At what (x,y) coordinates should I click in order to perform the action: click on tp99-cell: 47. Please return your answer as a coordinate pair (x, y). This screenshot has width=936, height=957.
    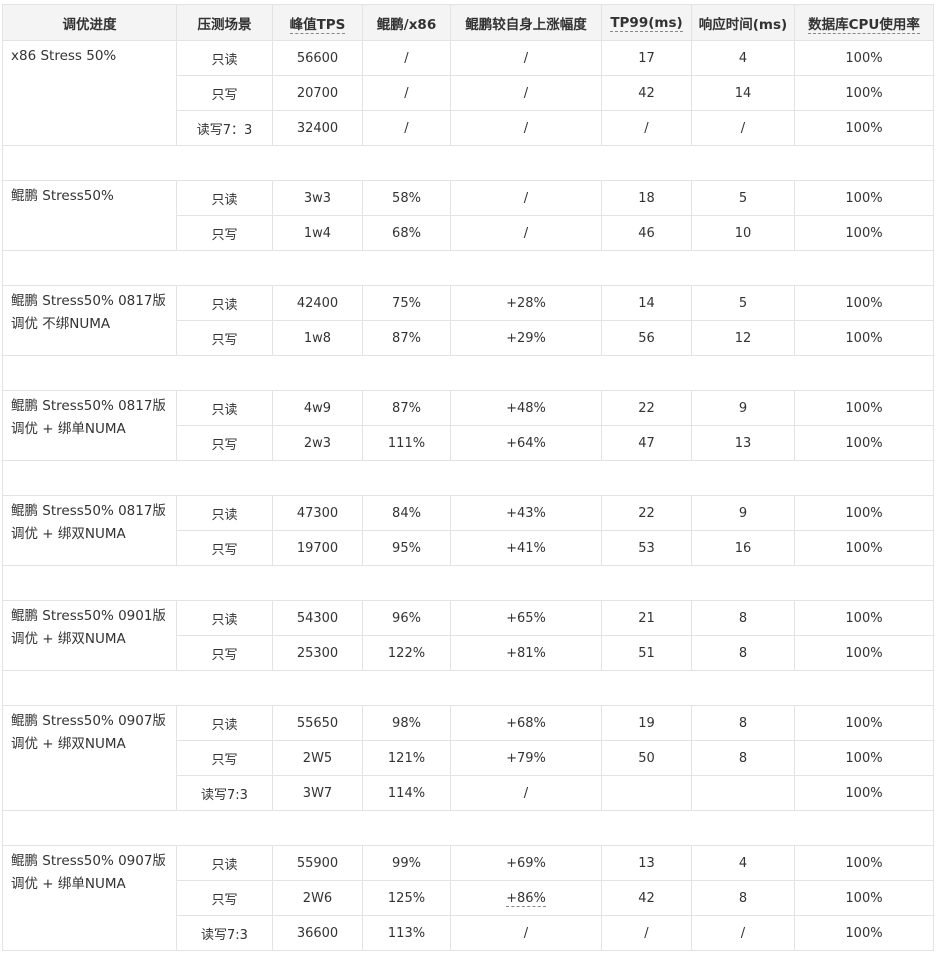
    Looking at the image, I should click on (646, 443).